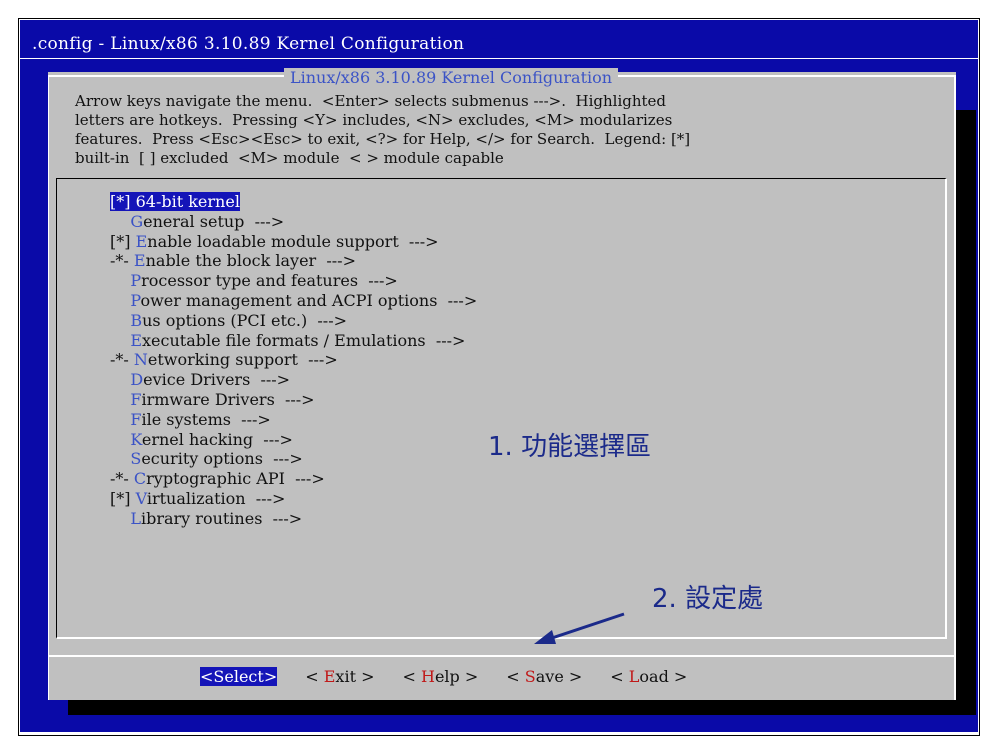  I want to click on annotation-arrow-icon, so click(579, 628).